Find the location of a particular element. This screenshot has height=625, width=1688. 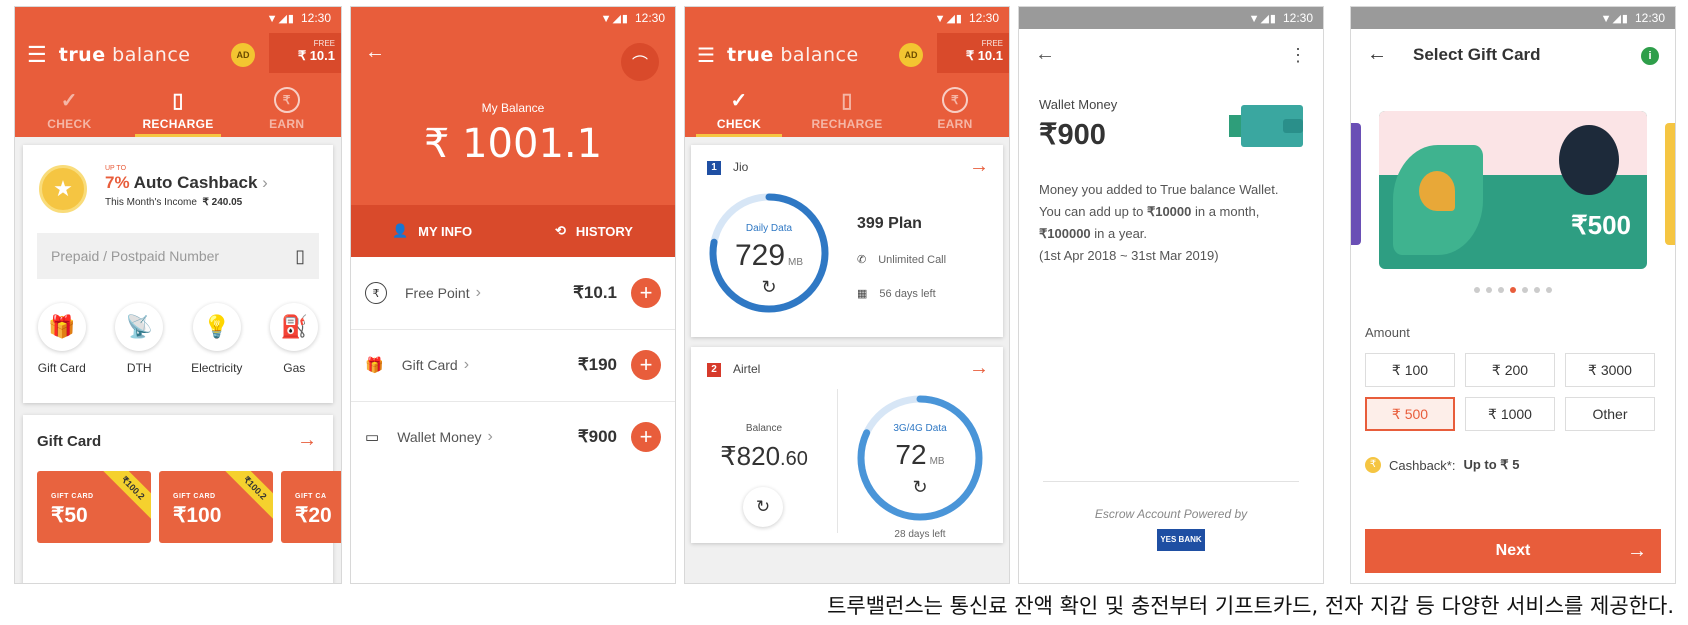

gift-card-value: ₹500 is located at coordinates (1601, 225).